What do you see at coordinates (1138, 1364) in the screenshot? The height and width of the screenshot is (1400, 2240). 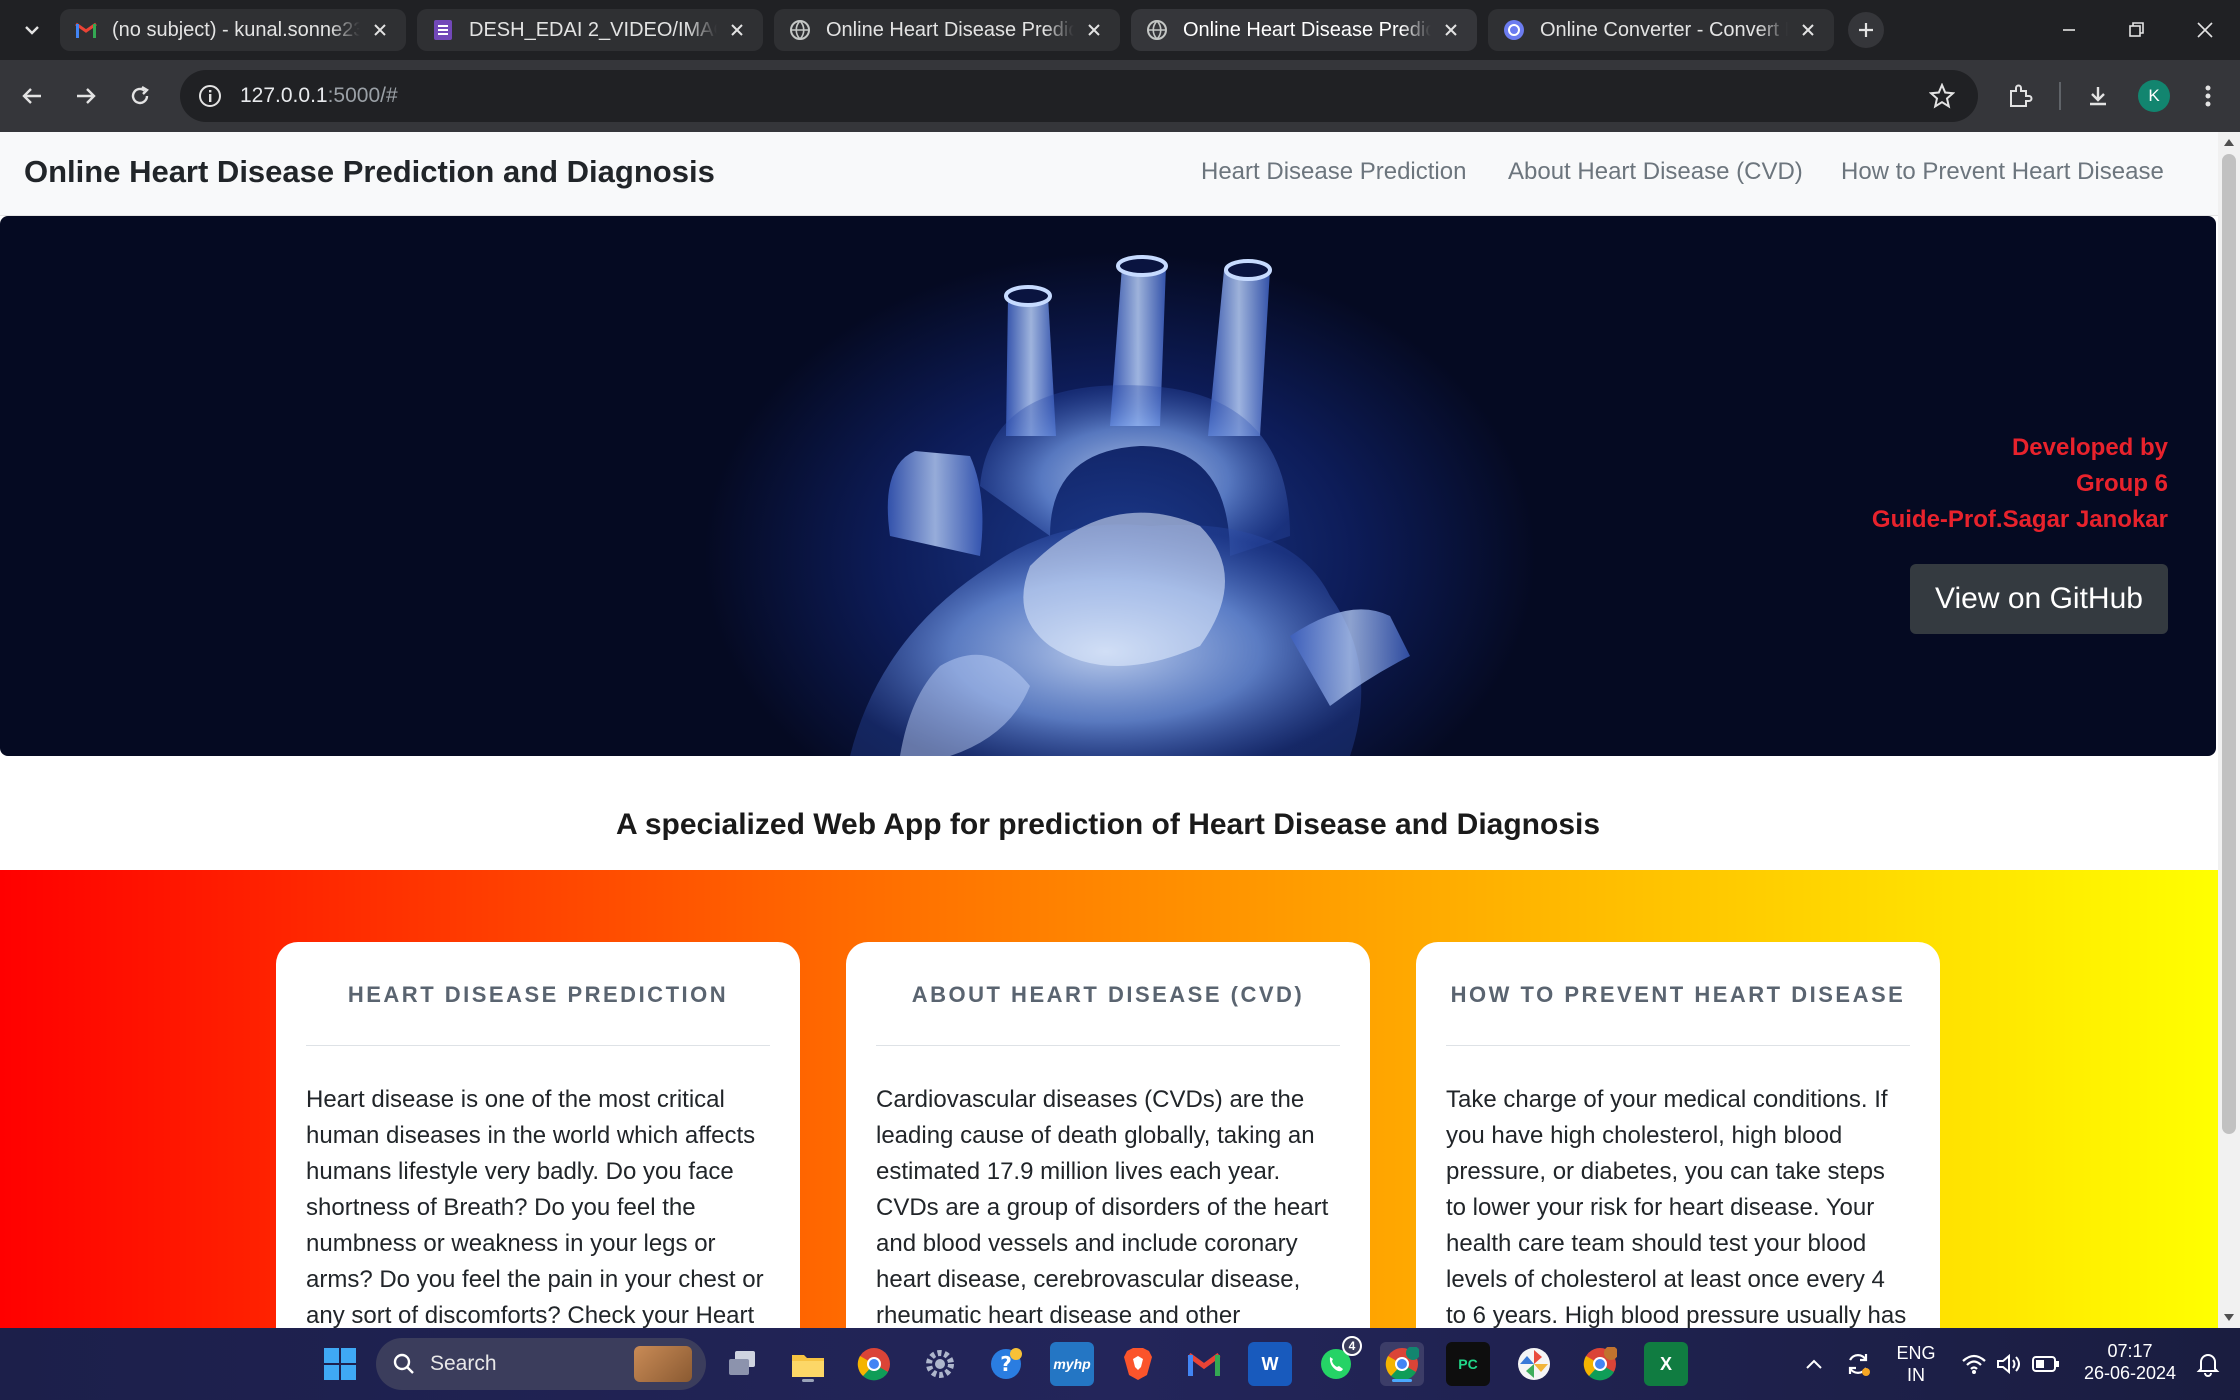 I see `brave-icon` at bounding box center [1138, 1364].